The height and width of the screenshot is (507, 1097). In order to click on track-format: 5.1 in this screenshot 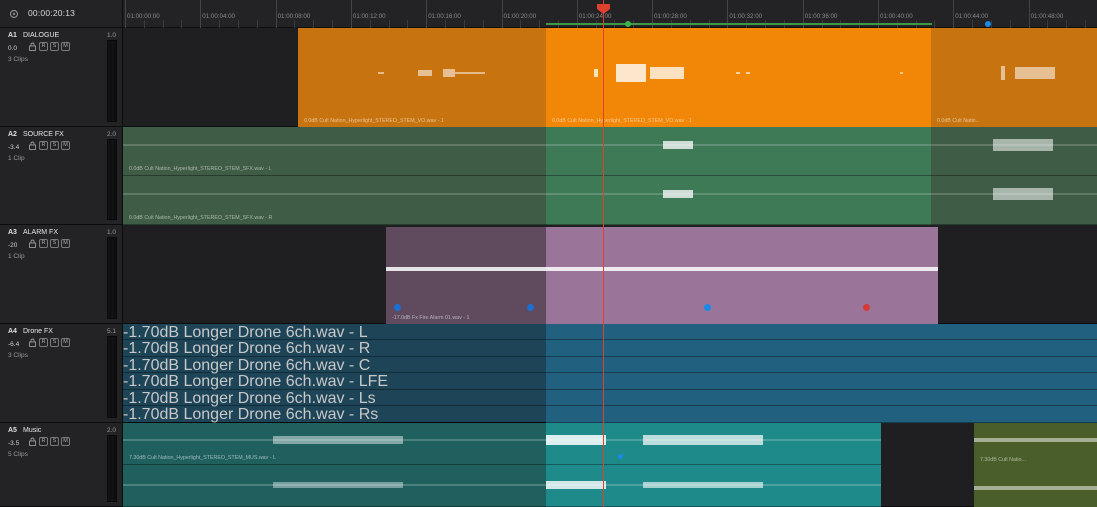, I will do `click(111, 331)`.